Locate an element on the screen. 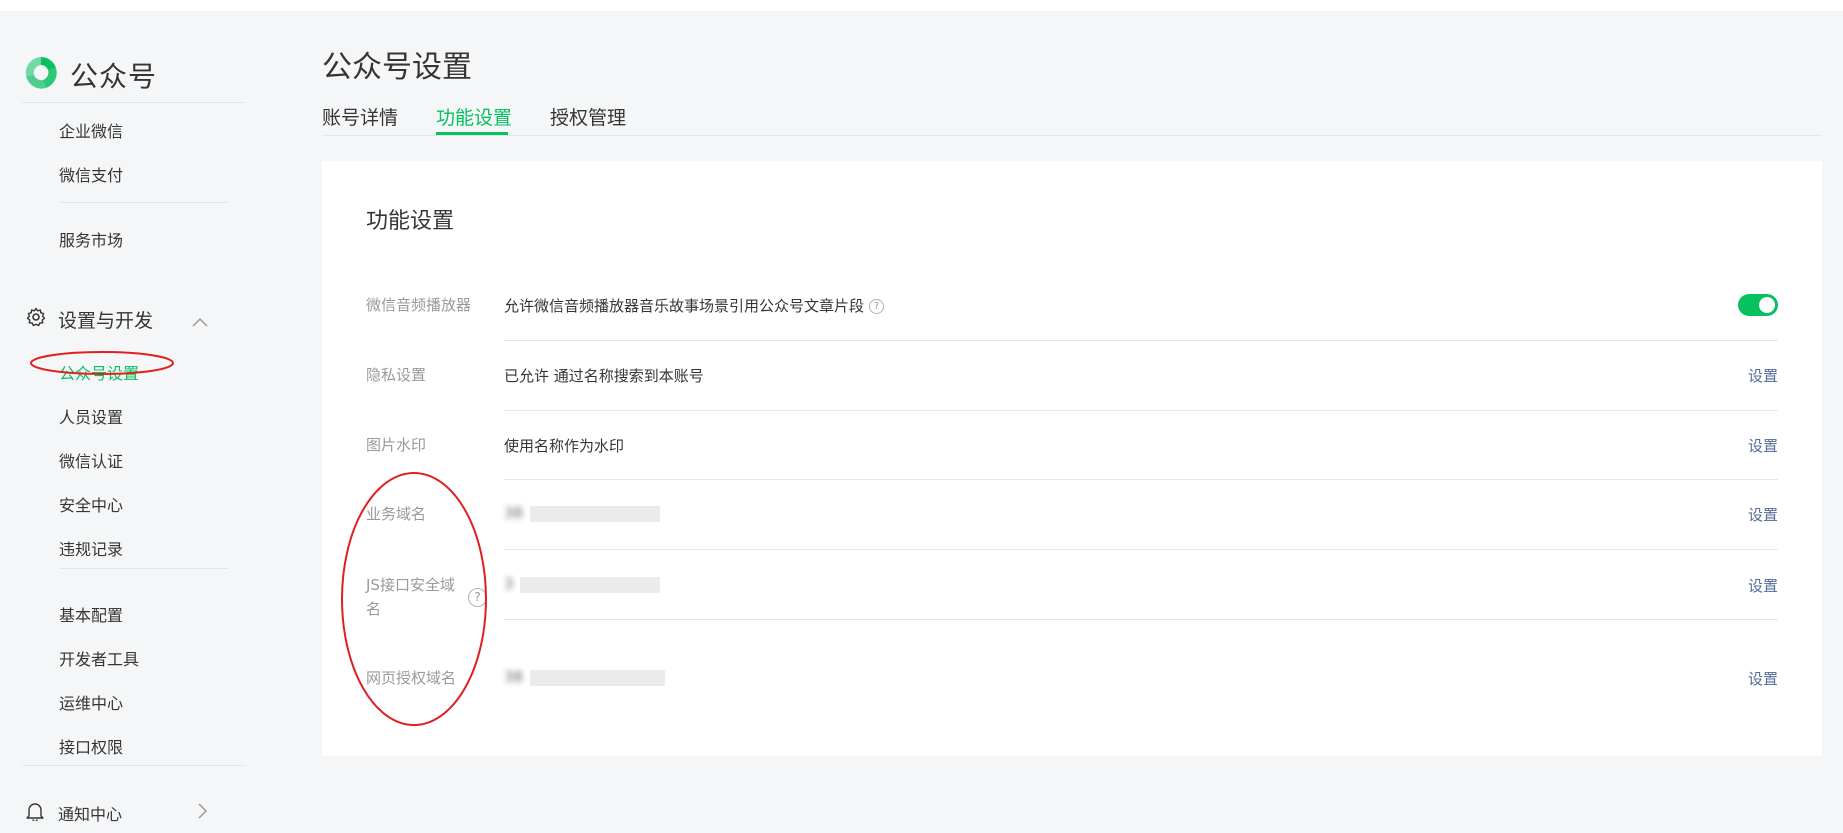 The height and width of the screenshot is (833, 1843). bell-icon is located at coordinates (35, 813).